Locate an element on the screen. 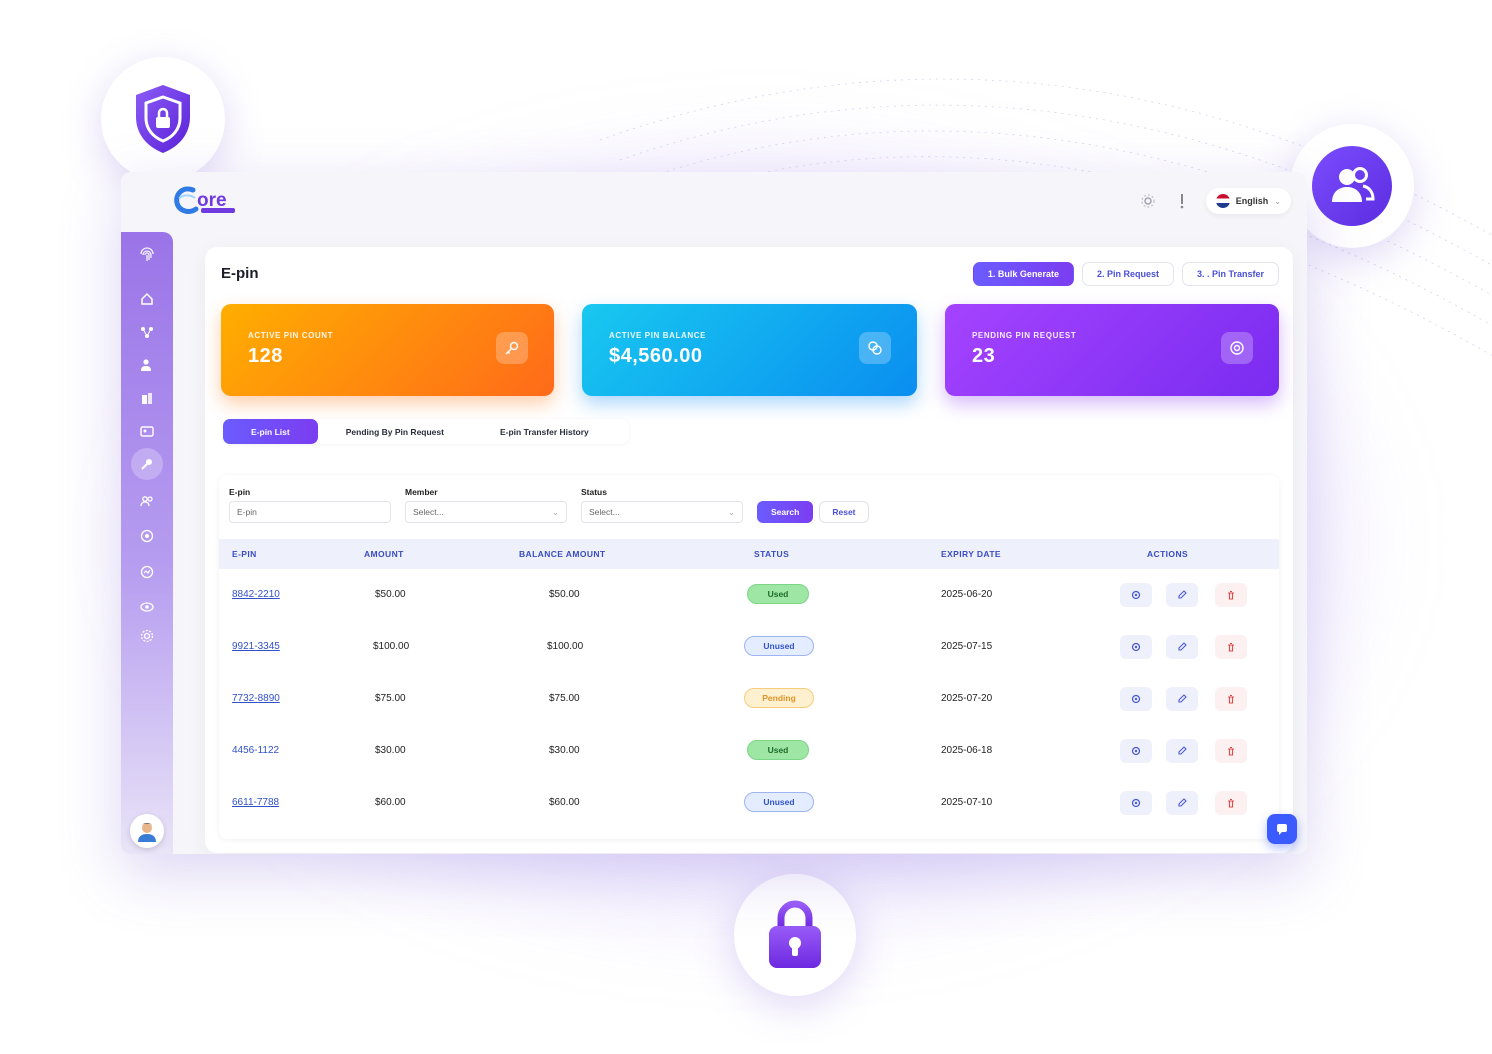 The width and height of the screenshot is (1492, 1054). status-filter: Status Select... ⌄ is located at coordinates (662, 505).